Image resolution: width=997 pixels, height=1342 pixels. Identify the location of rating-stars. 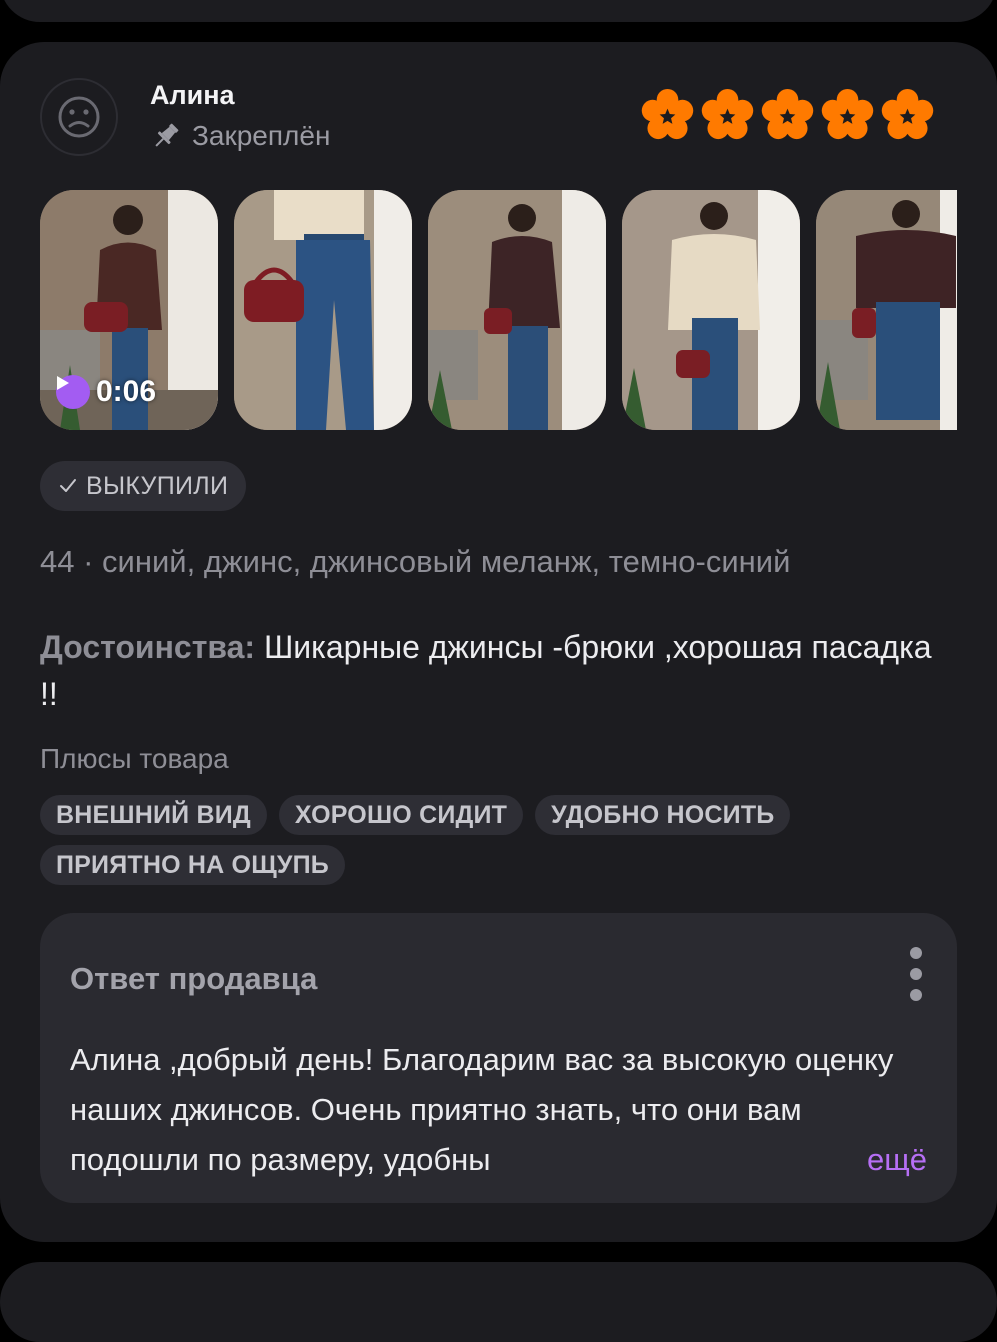
(787, 115).